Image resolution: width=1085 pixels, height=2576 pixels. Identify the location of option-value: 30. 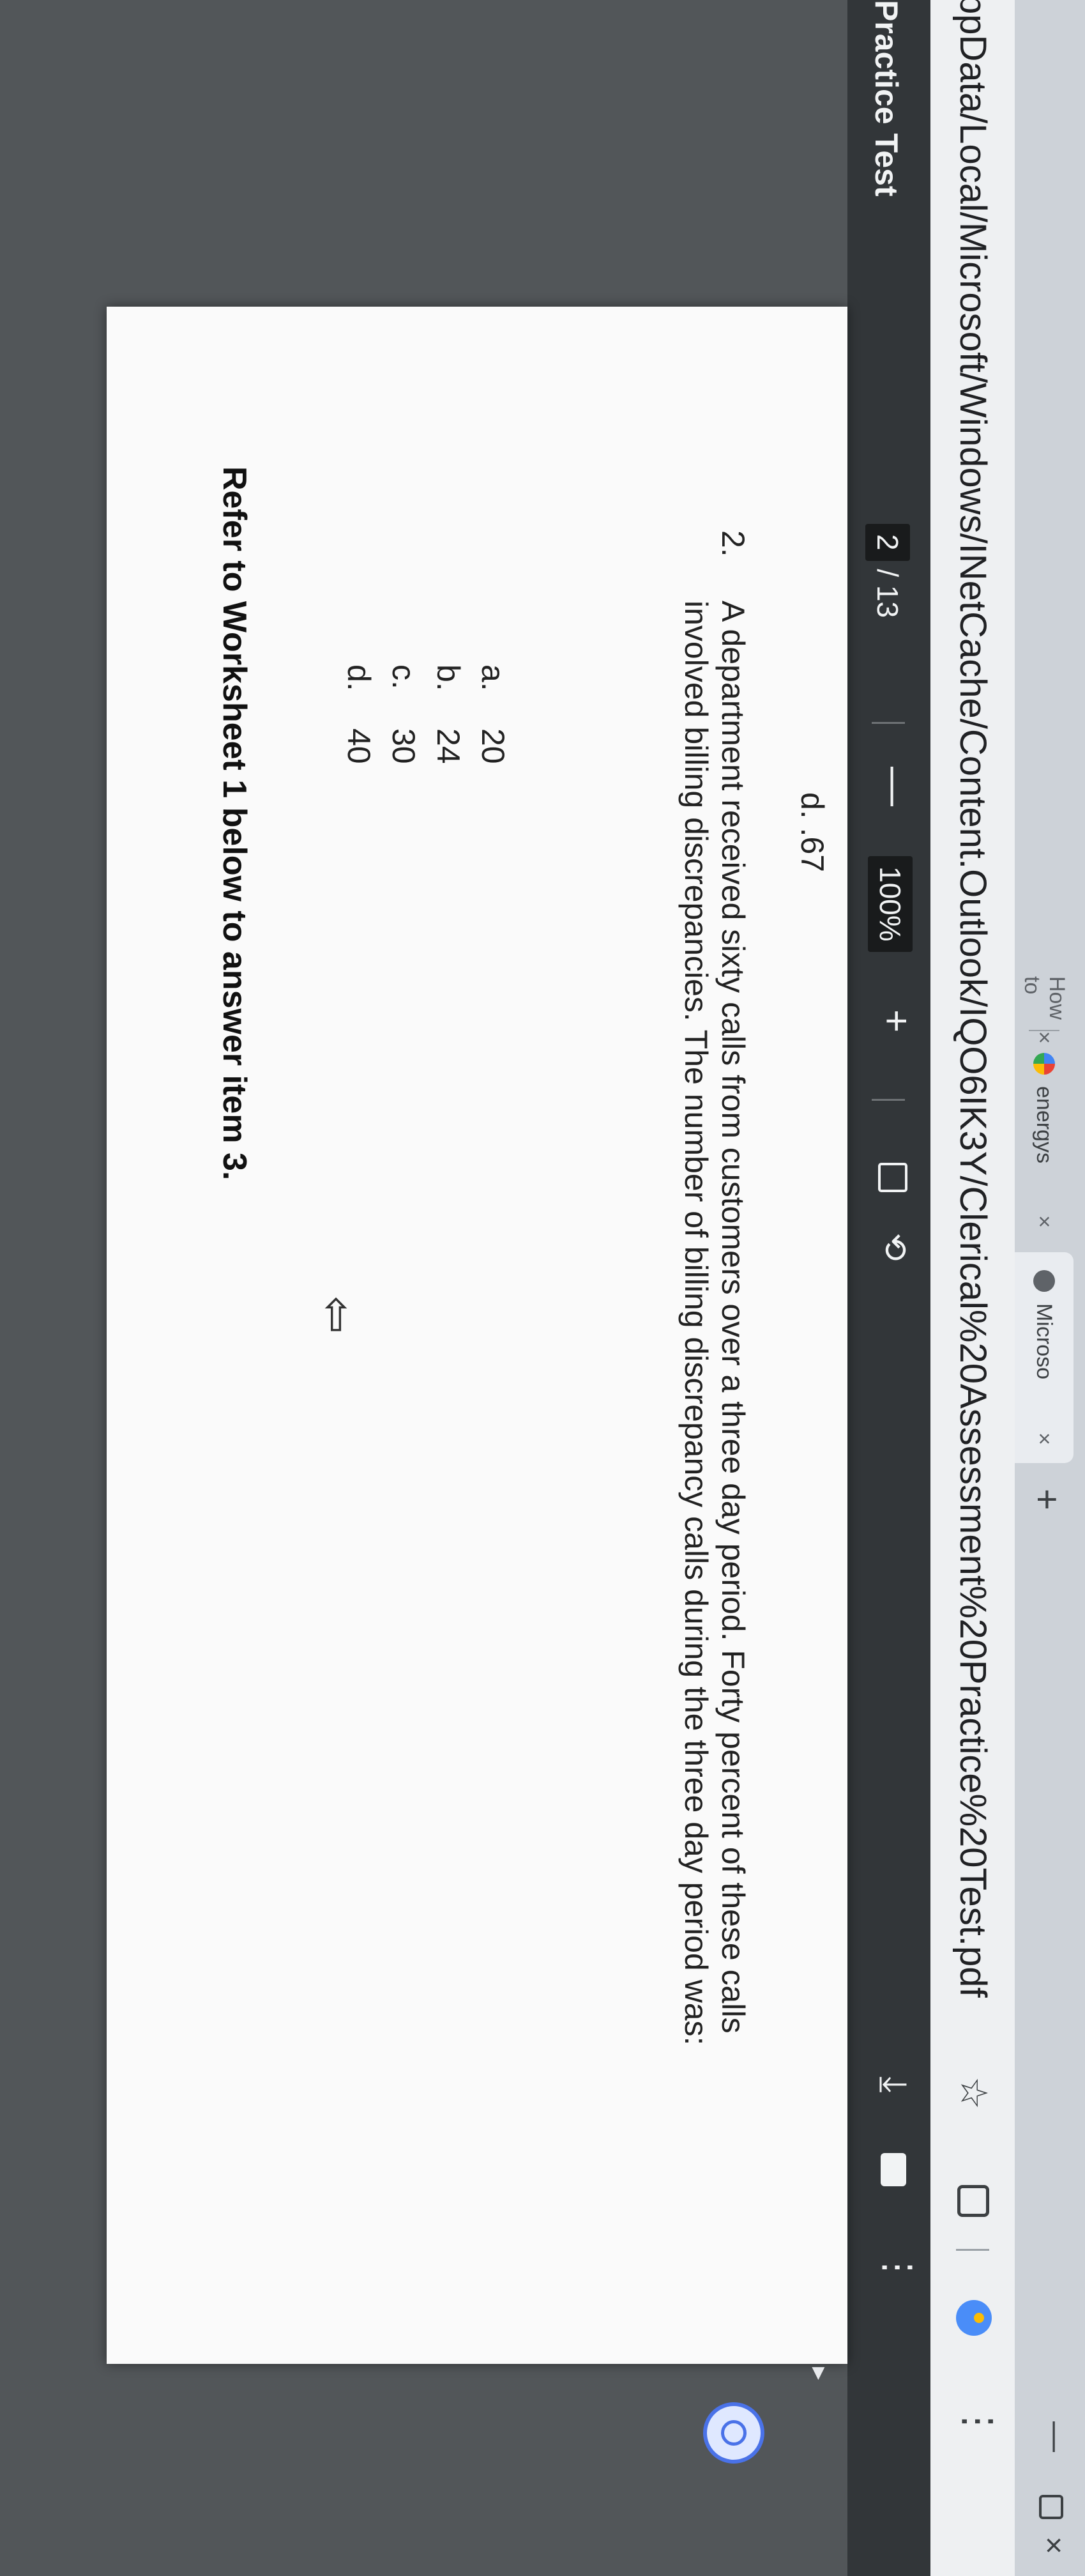
(403, 746).